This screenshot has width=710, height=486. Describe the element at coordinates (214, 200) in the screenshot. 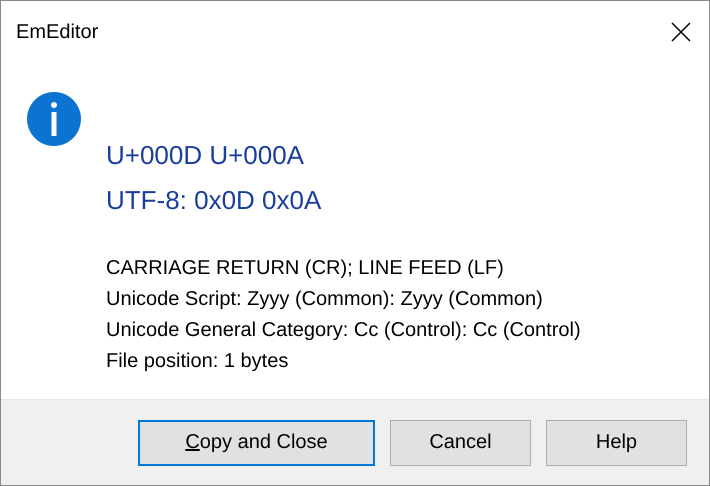

I see `message-heading: UTF-8: 0x0D 0x0A` at that location.